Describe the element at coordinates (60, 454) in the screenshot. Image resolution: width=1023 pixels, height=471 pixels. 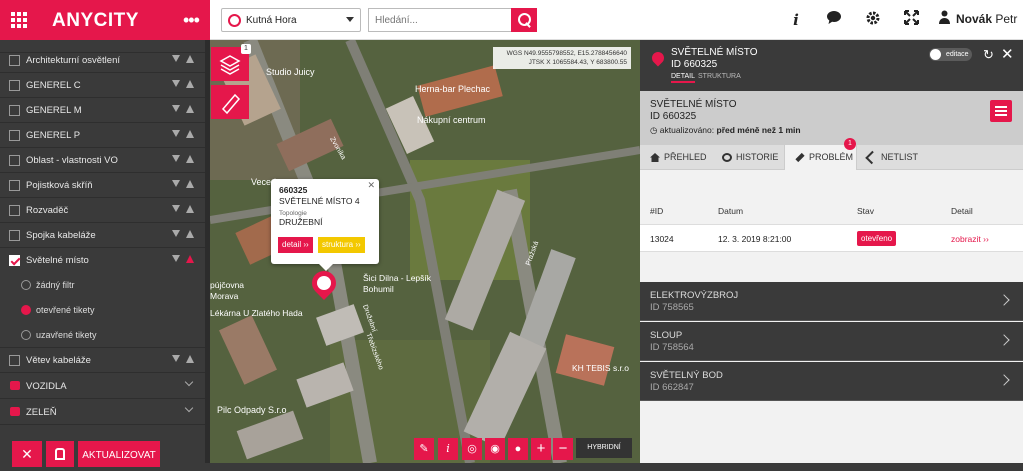
I see `lock-button` at that location.